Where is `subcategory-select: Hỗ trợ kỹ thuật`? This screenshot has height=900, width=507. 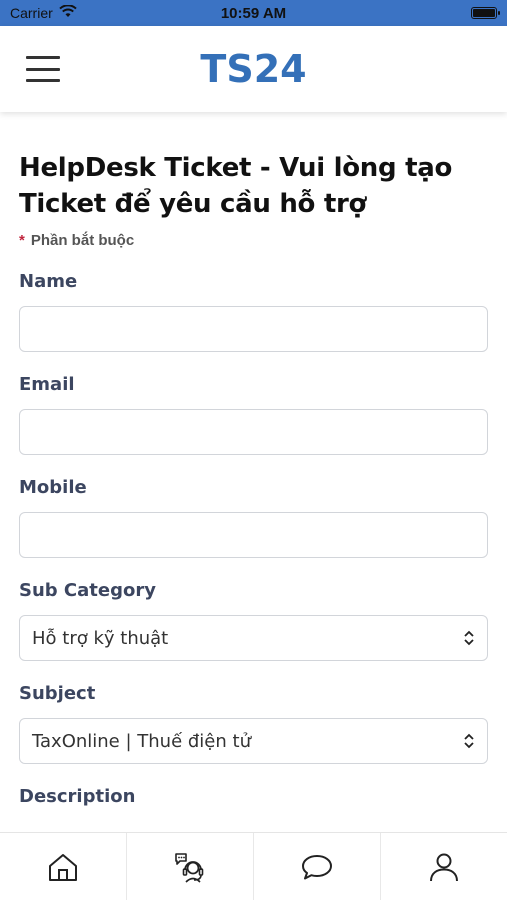
subcategory-select: Hỗ trợ kỹ thuật is located at coordinates (253, 638).